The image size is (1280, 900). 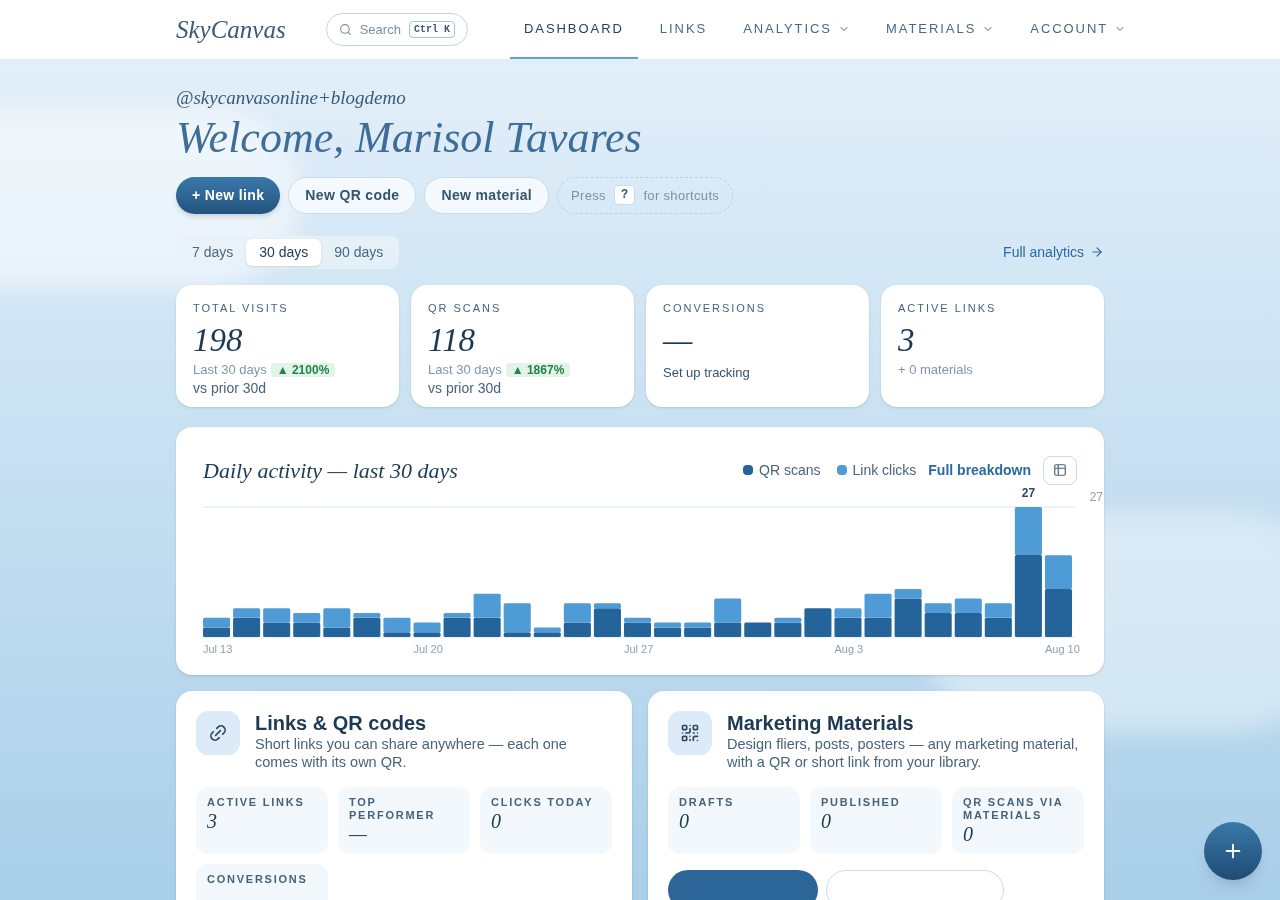 I want to click on table-view-button, so click(x=1060, y=470).